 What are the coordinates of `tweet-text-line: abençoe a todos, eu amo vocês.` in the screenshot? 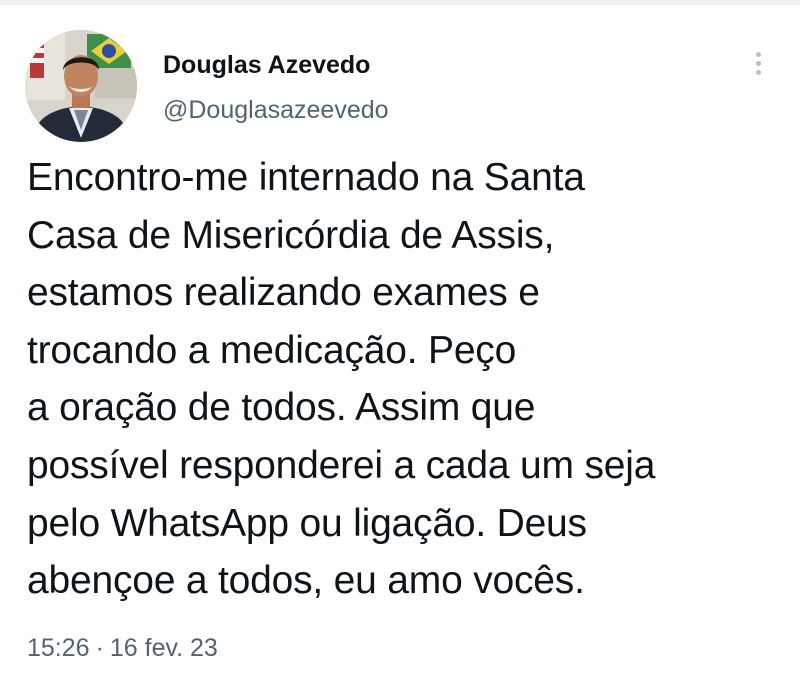 It's located at (306, 581).